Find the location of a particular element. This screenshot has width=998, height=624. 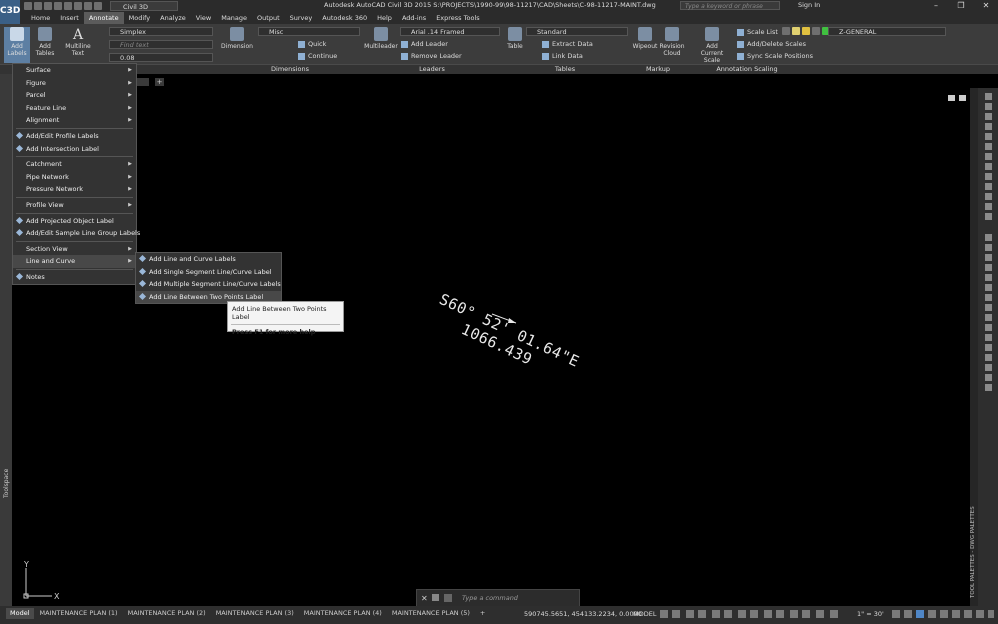

polygon-icon is located at coordinates (988, 116).